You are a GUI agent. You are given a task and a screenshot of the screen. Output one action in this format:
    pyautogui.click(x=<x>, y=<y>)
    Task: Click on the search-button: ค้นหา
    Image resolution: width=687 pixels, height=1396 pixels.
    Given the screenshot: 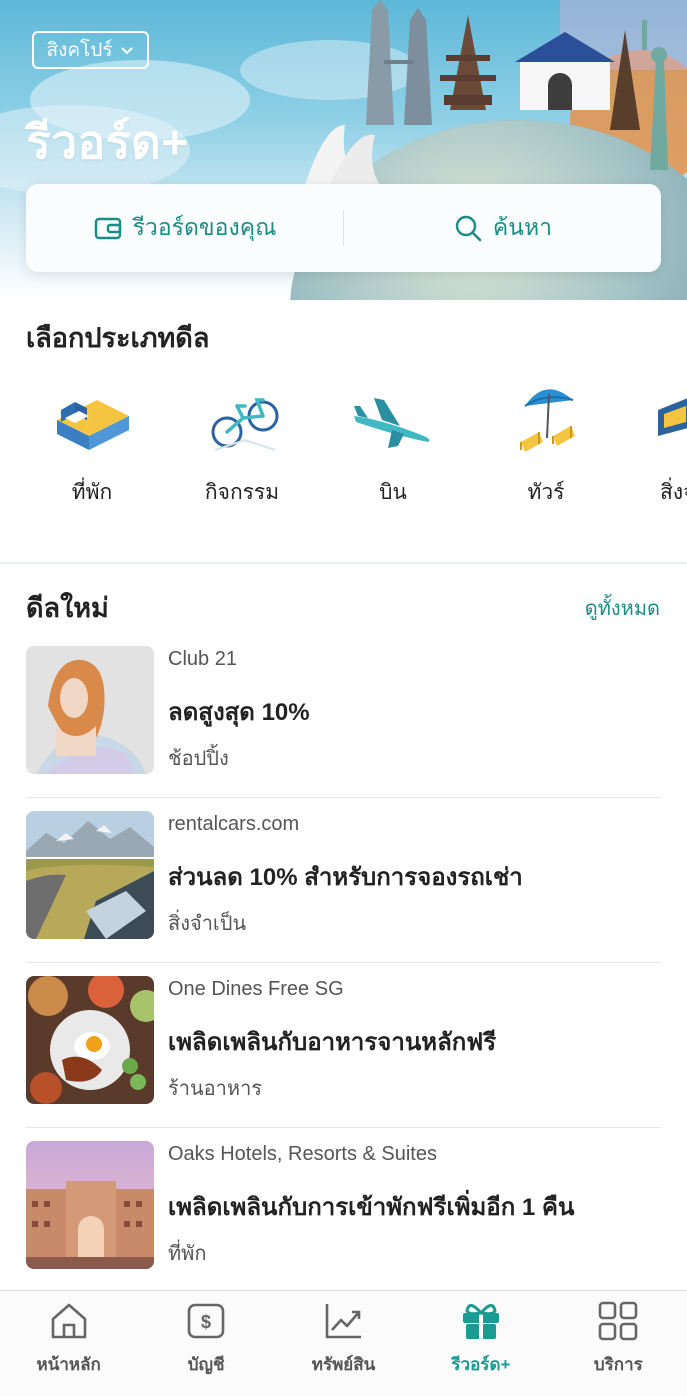 What is the action you would take?
    pyautogui.click(x=502, y=228)
    